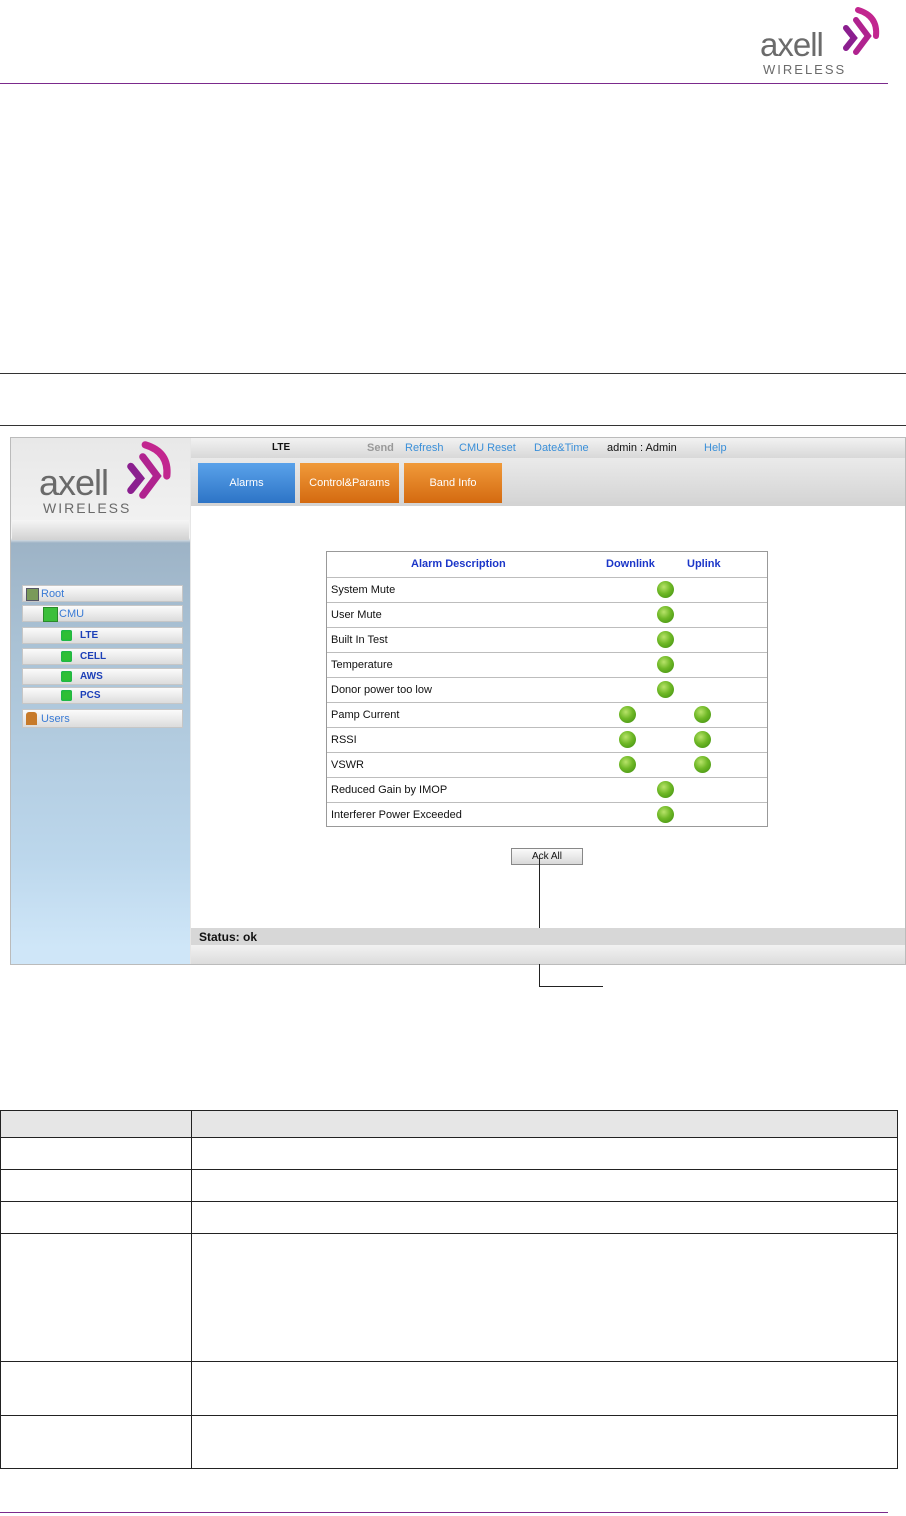 This screenshot has height=1516, width=906. What do you see at coordinates (31, 718) in the screenshot?
I see `users-icon` at bounding box center [31, 718].